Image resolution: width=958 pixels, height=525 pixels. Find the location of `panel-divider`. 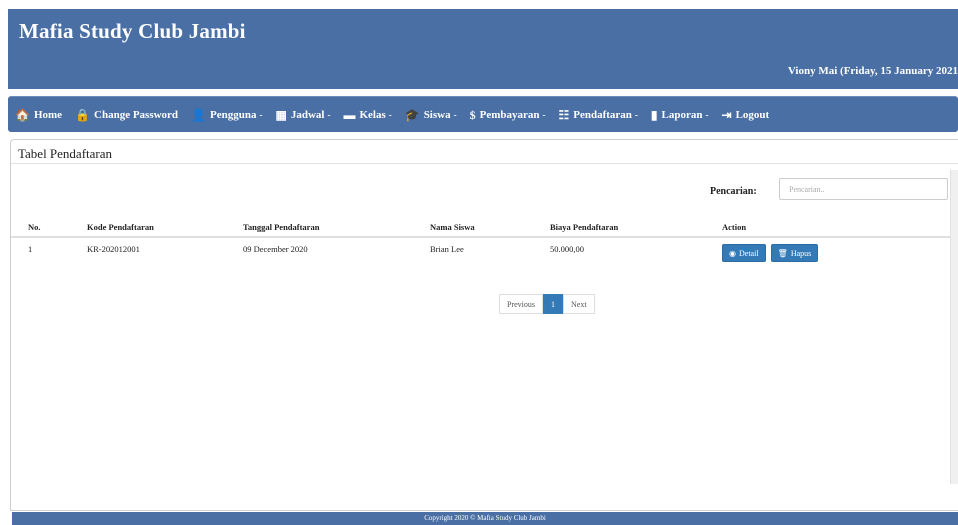

panel-divider is located at coordinates (484, 163).